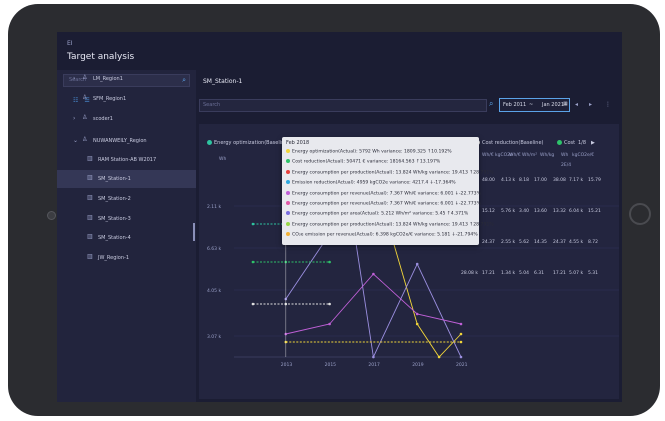  What do you see at coordinates (488, 211) in the screenshot?
I see `table-cell: 15.12` at bounding box center [488, 211].